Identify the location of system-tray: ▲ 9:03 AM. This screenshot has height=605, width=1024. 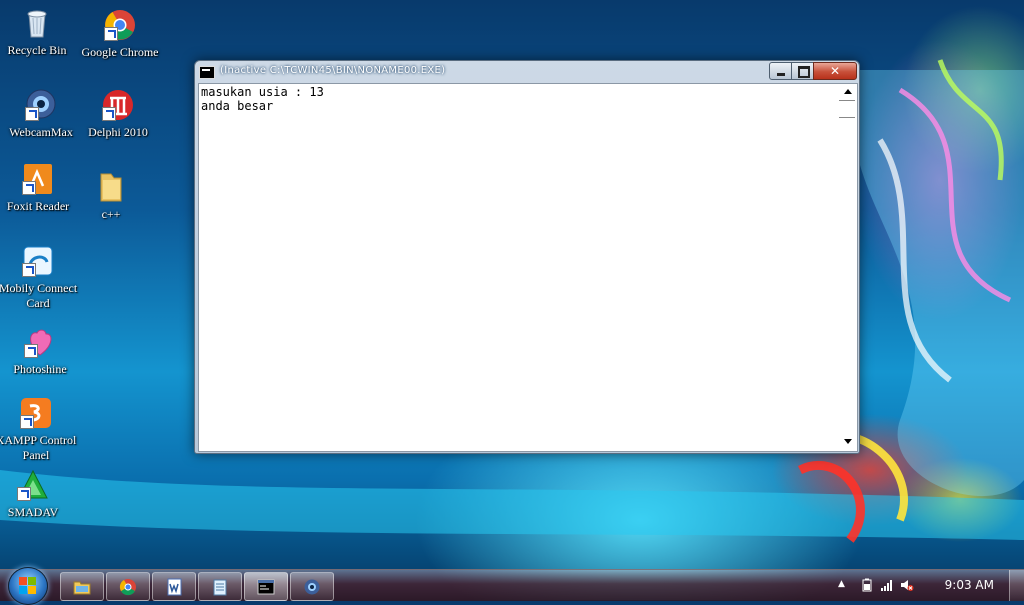
(929, 585).